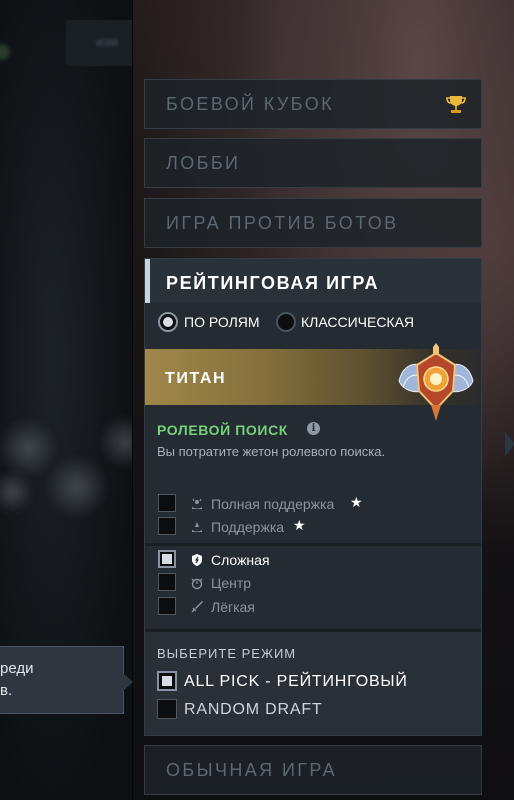 The width and height of the screenshot is (514, 800). I want to click on normal-game-button: ОБЫЧНАЯ ИГРА, so click(313, 770).